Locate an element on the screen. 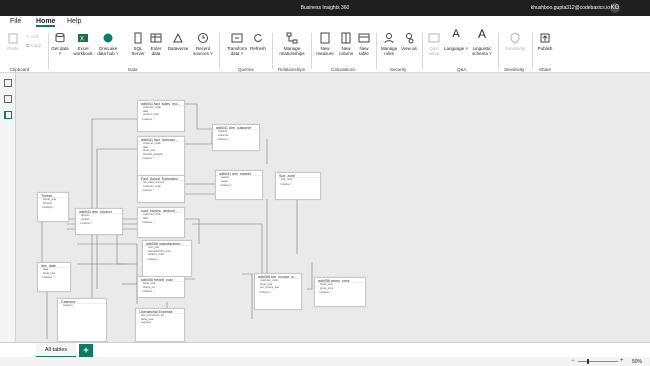 This screenshot has height=366, width=650. clock-icon is located at coordinates (203, 38).